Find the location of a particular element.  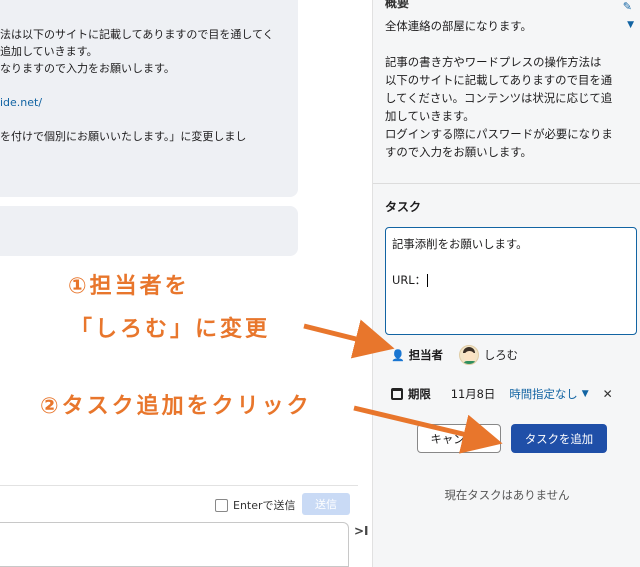

chevron-down-icon: ▼ is located at coordinates (585, 394).